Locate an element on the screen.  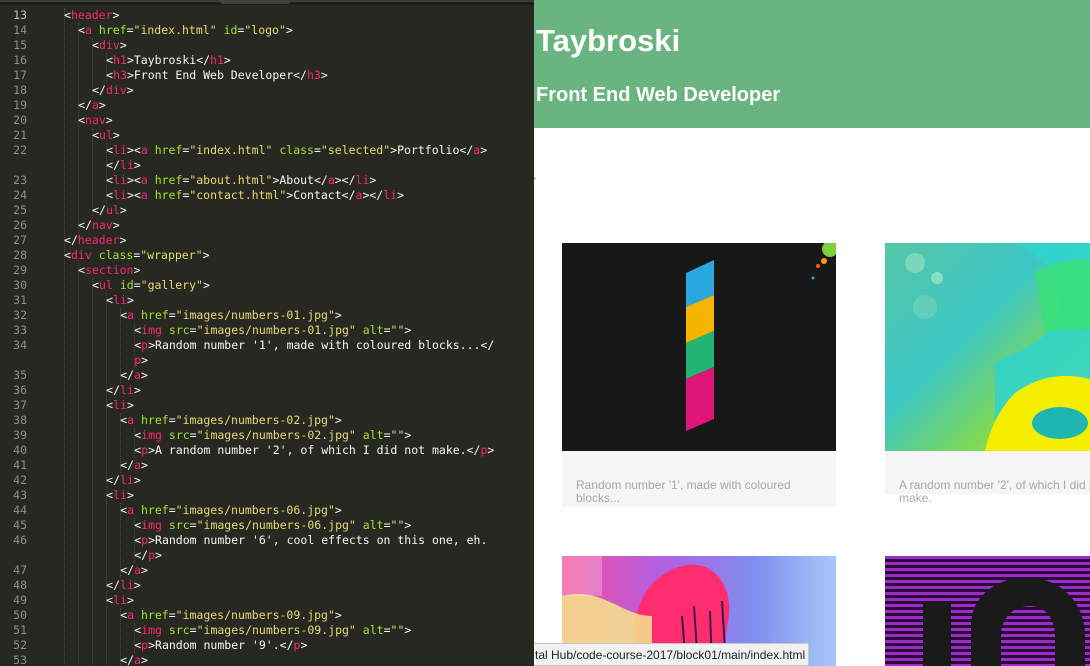
code-line: <div> is located at coordinates (109, 45).